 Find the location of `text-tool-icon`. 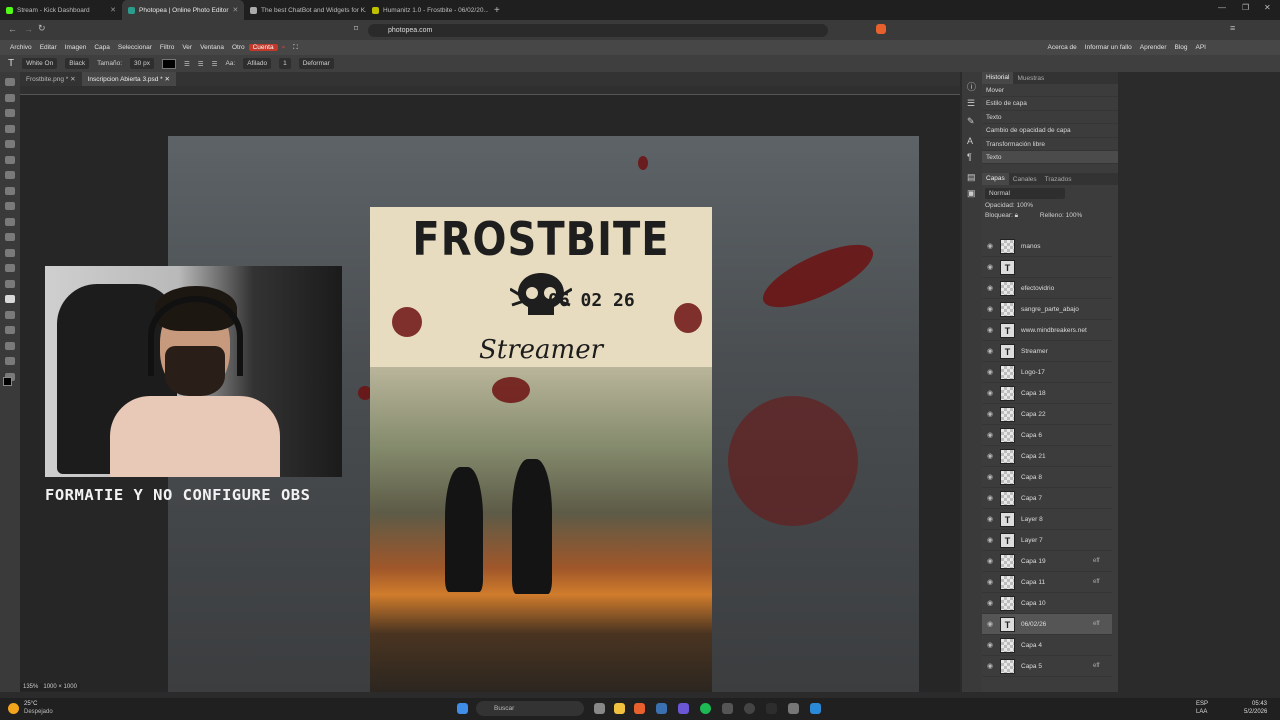

text-tool-icon is located at coordinates (10, 299).